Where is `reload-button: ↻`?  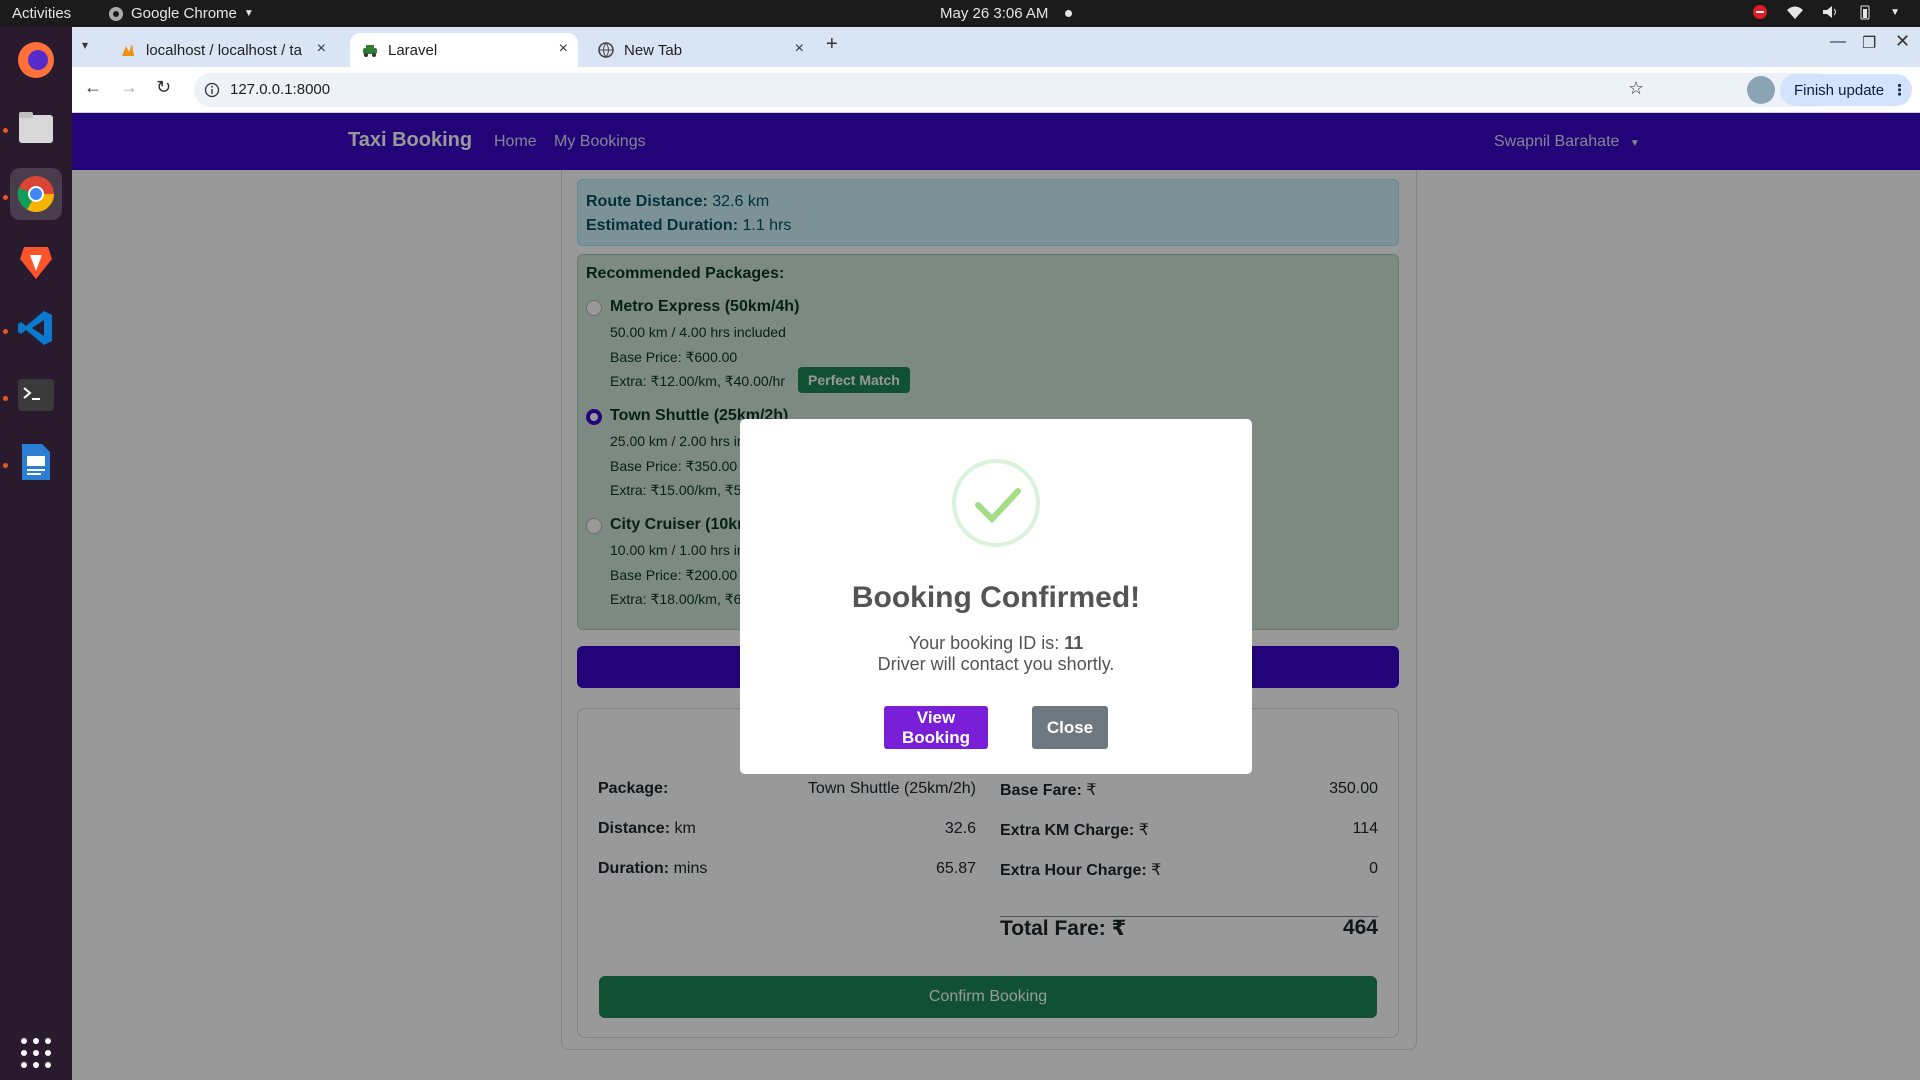
reload-button: ↻ is located at coordinates (163, 87).